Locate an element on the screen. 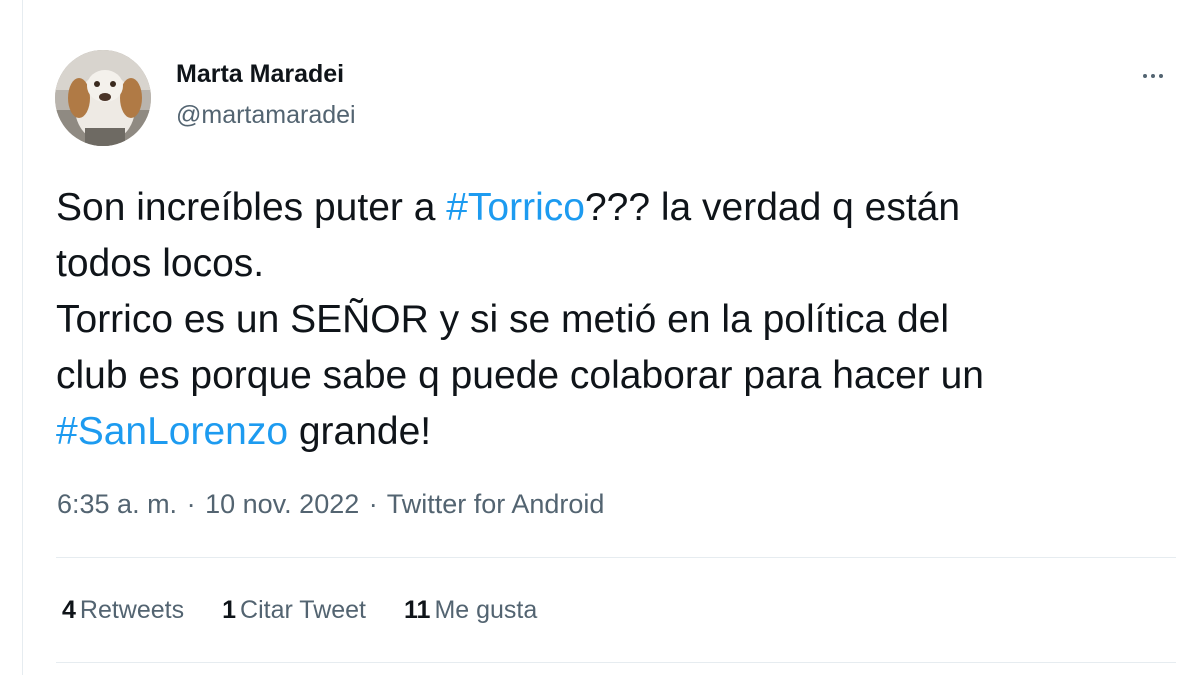  more-horizontal-icon is located at coordinates (1153, 76).